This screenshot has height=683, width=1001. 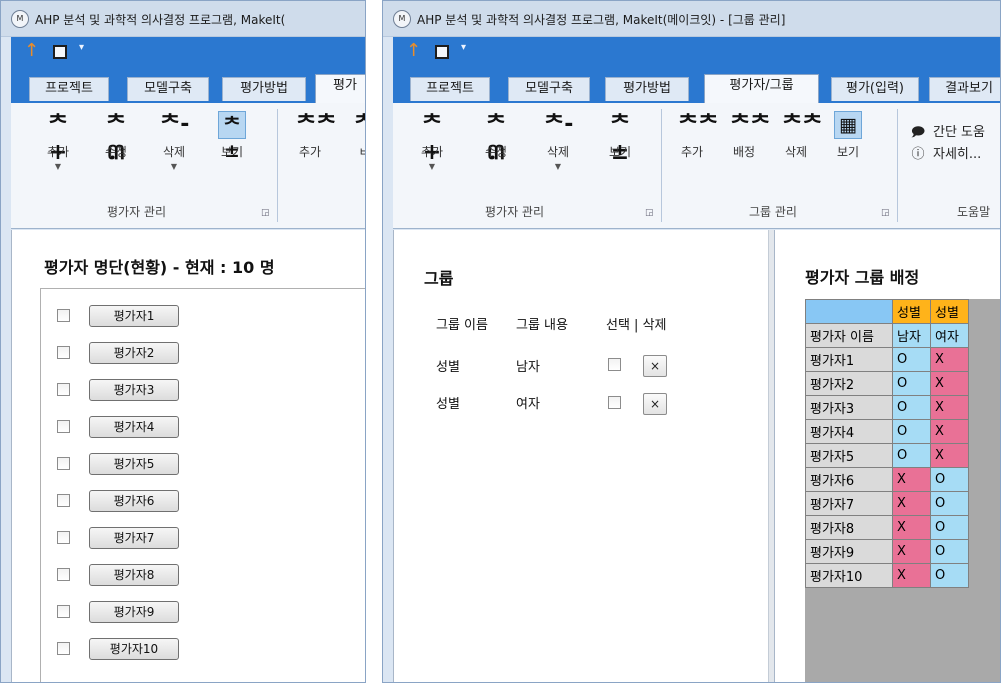 What do you see at coordinates (134, 649) in the screenshot?
I see `evaluator-button: 평가자10` at bounding box center [134, 649].